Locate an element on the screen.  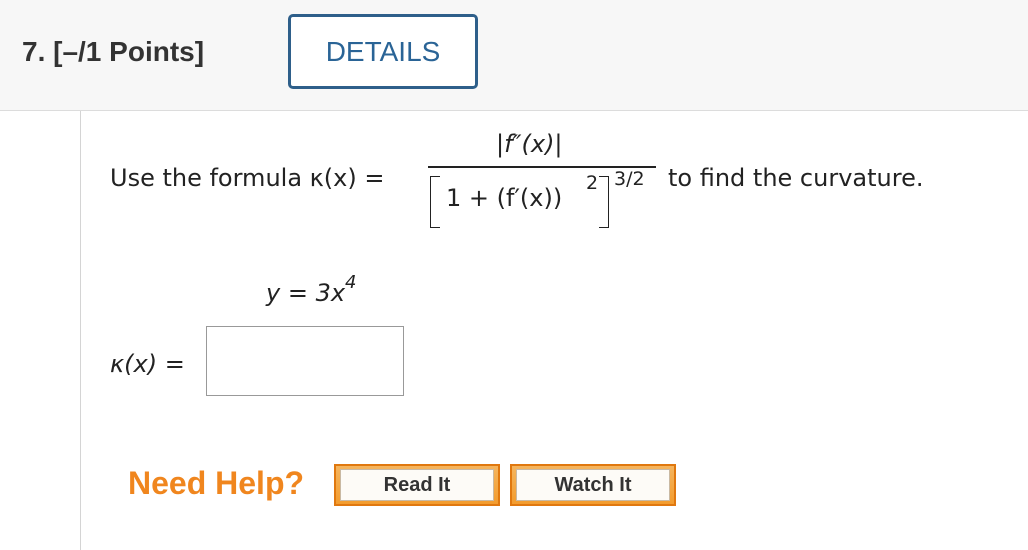
read-it-label: Read It is located at coordinates (417, 485).